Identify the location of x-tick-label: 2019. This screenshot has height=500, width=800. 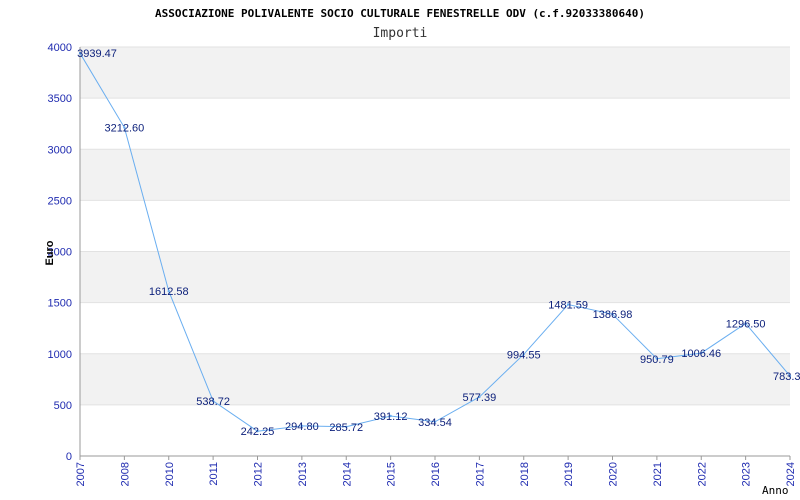
(569, 474).